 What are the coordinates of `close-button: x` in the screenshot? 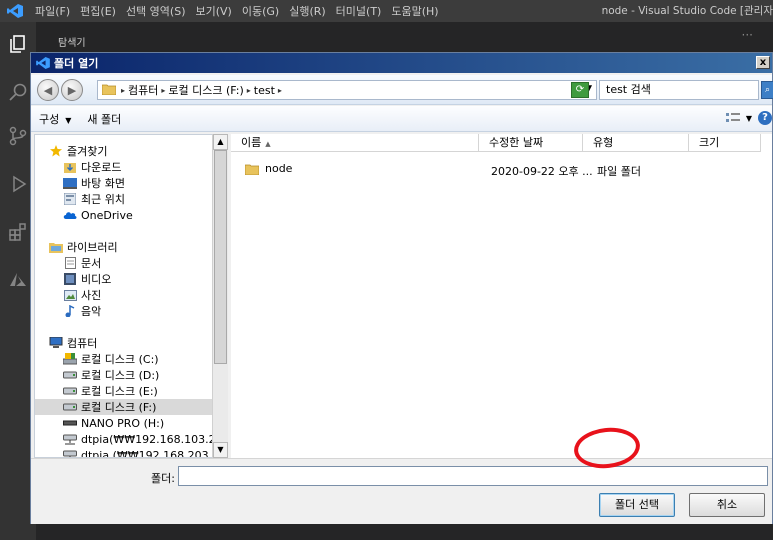 It's located at (763, 62).